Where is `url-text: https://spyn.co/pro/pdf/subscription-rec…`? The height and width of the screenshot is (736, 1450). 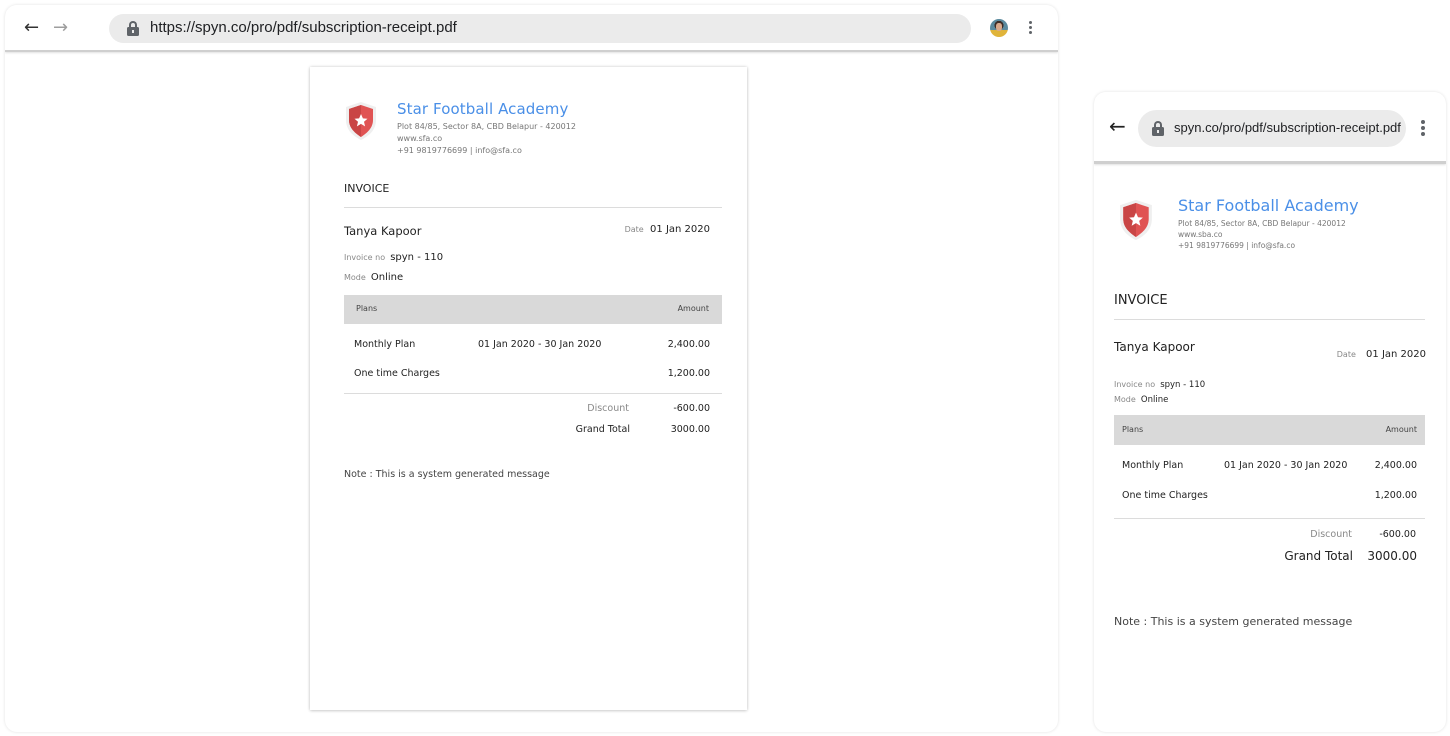
url-text: https://spyn.co/pro/pdf/subscription-rec… is located at coordinates (303, 27).